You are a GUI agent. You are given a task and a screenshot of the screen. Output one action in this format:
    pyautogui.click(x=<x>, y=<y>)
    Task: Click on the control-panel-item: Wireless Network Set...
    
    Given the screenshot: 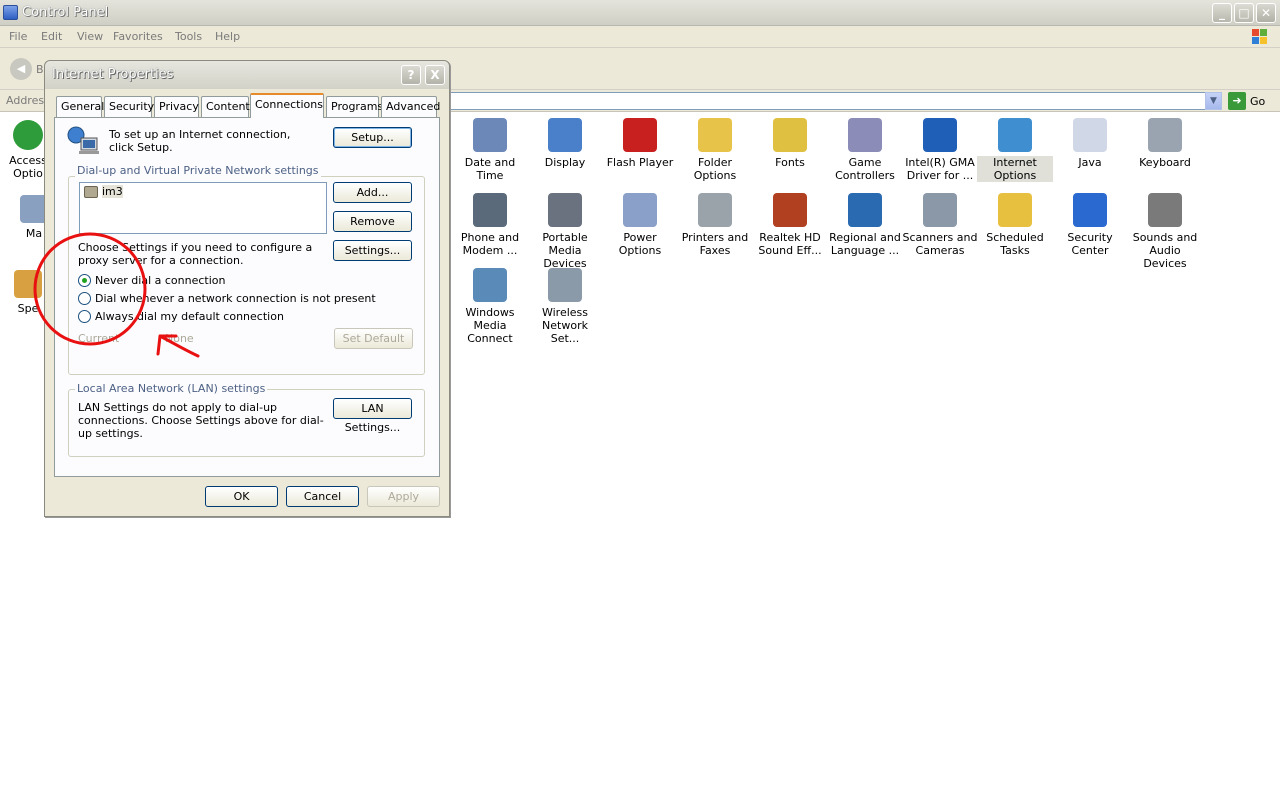 What is the action you would take?
    pyautogui.click(x=565, y=306)
    